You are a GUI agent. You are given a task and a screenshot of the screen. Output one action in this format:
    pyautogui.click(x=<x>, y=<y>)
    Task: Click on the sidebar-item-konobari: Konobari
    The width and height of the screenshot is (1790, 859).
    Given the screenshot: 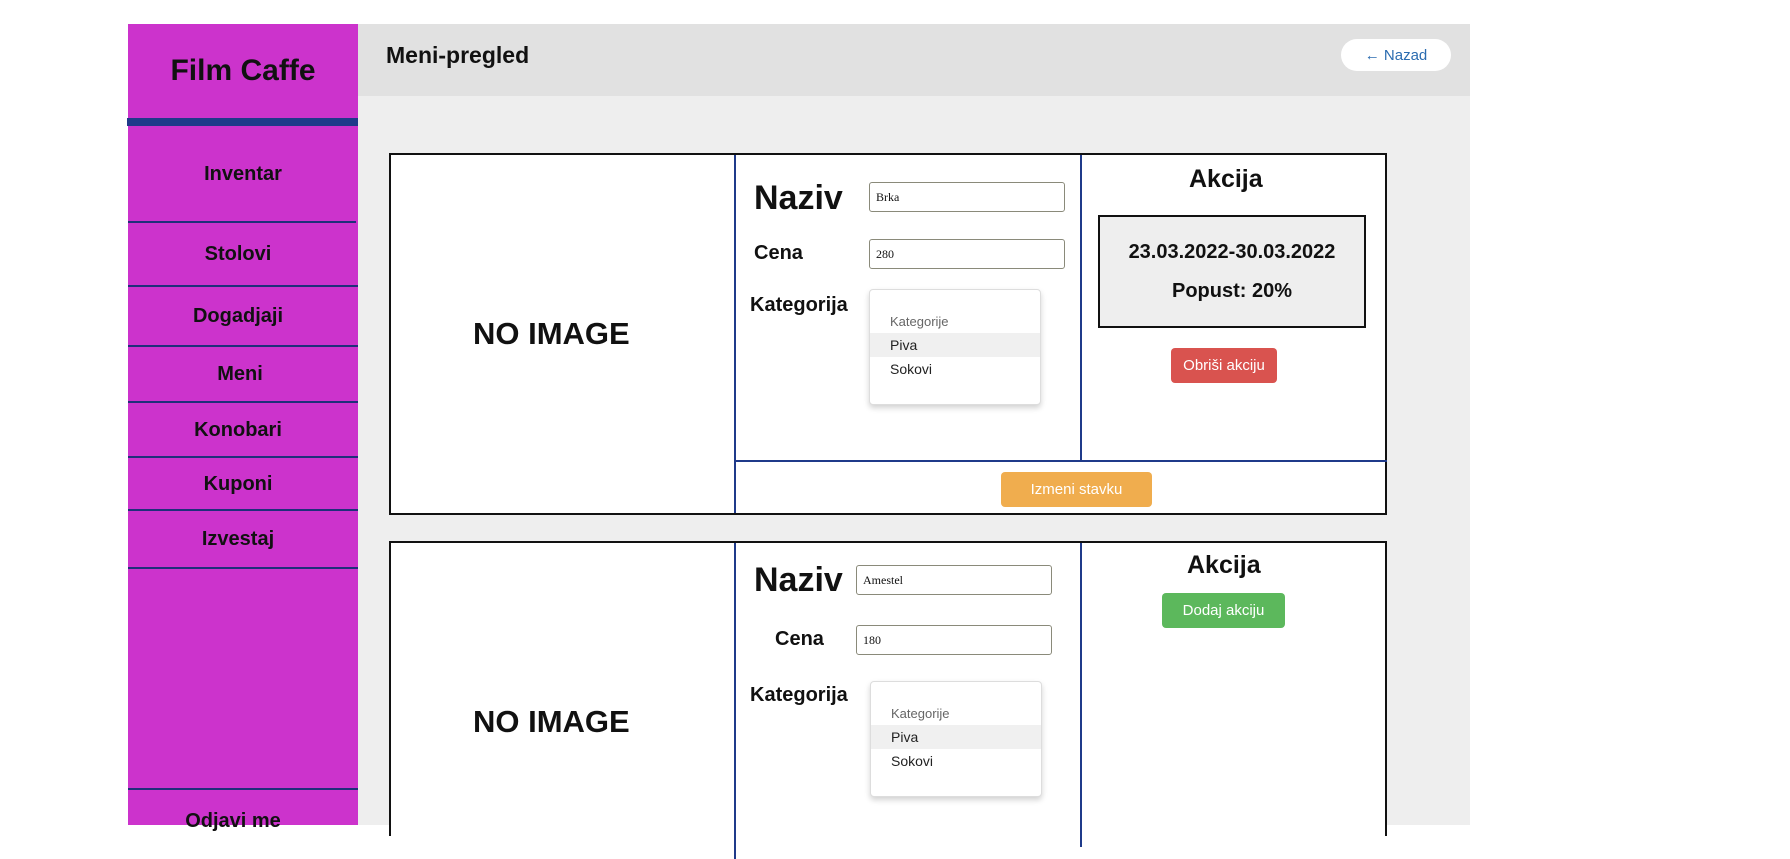 What is the action you would take?
    pyautogui.click(x=243, y=430)
    